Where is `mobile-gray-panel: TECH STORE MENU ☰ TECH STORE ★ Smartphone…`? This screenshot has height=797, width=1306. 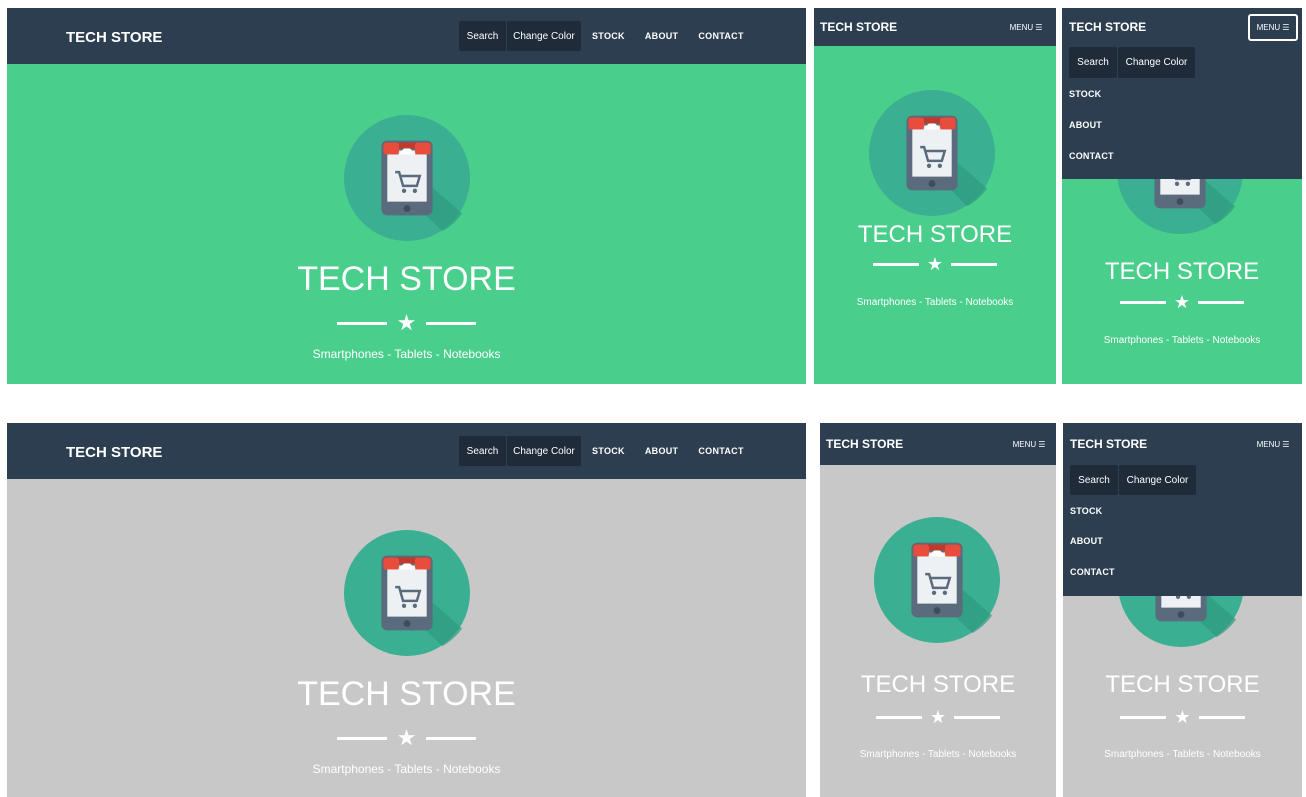 mobile-gray-panel: TECH STORE MENU ☰ TECH STORE ★ Smartphone… is located at coordinates (938, 610).